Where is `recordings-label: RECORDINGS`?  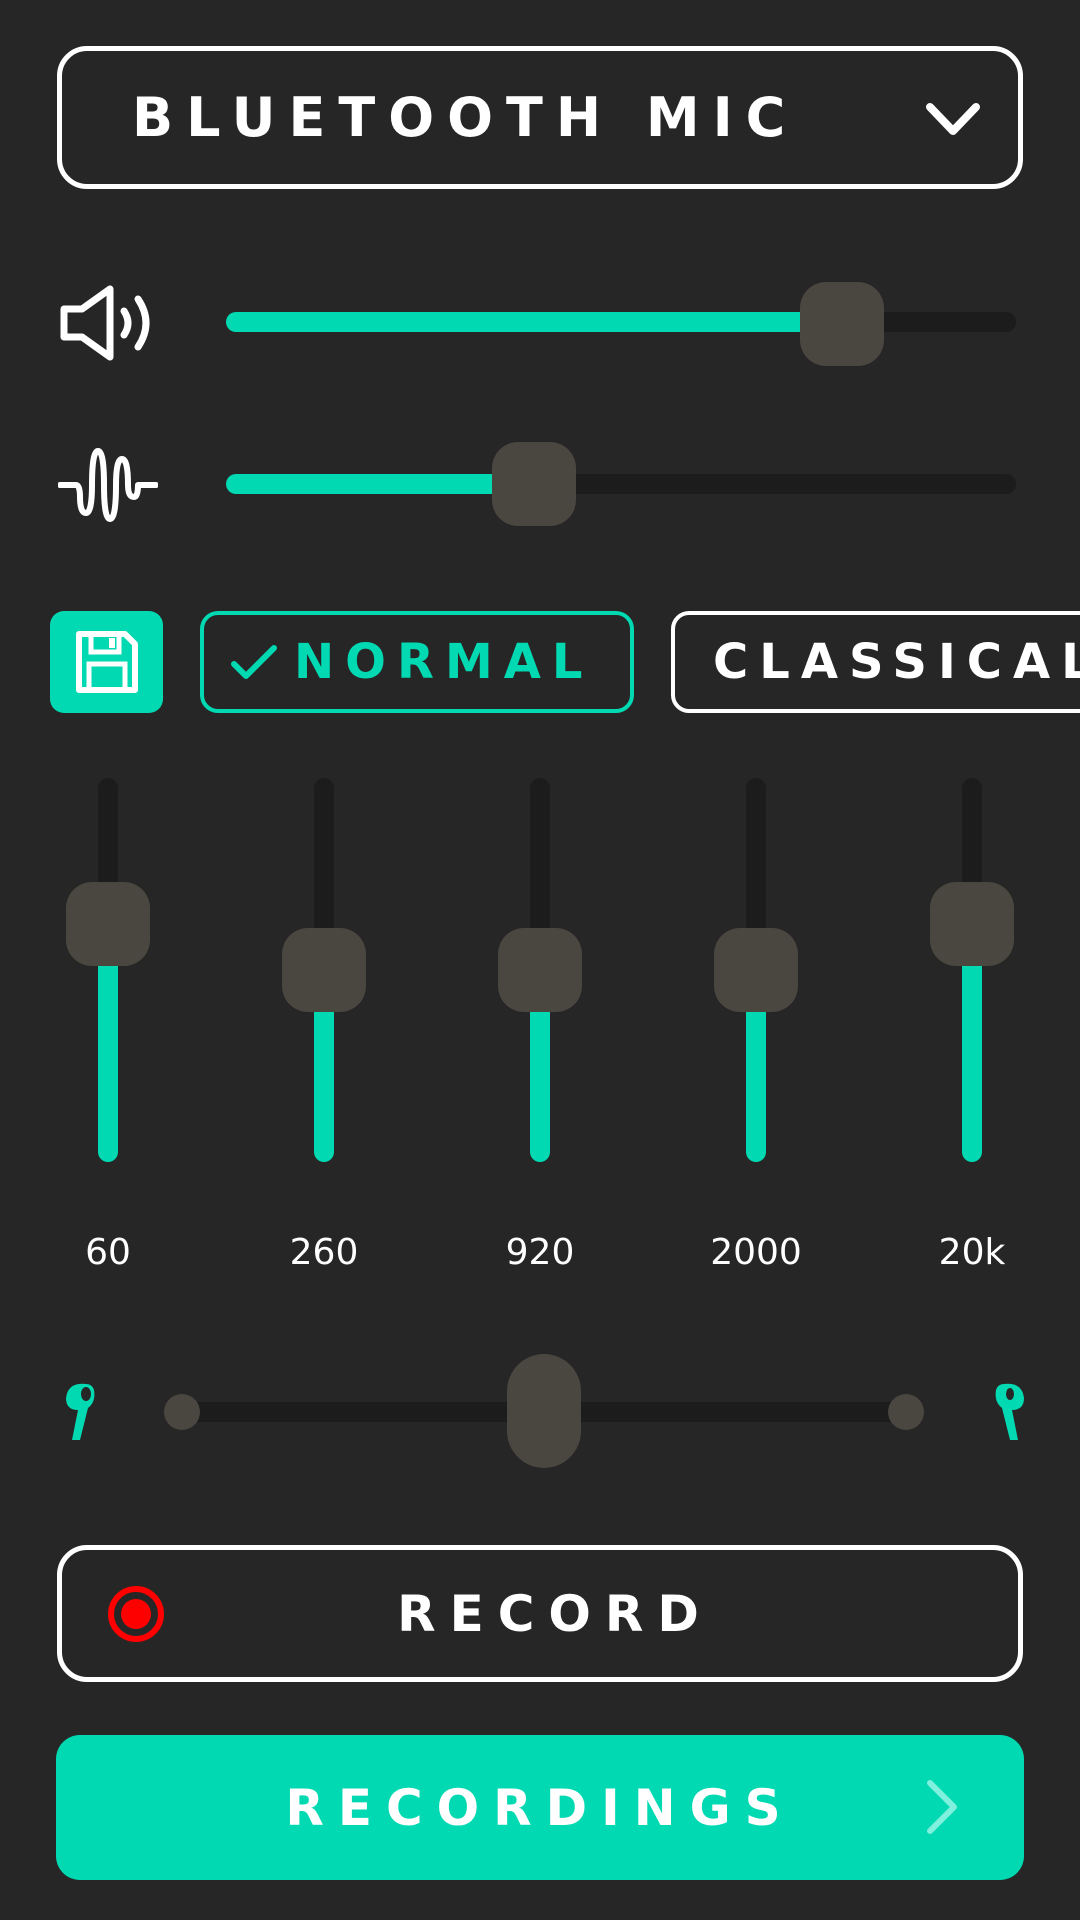
recordings-label: RECORDINGS is located at coordinates (540, 1807).